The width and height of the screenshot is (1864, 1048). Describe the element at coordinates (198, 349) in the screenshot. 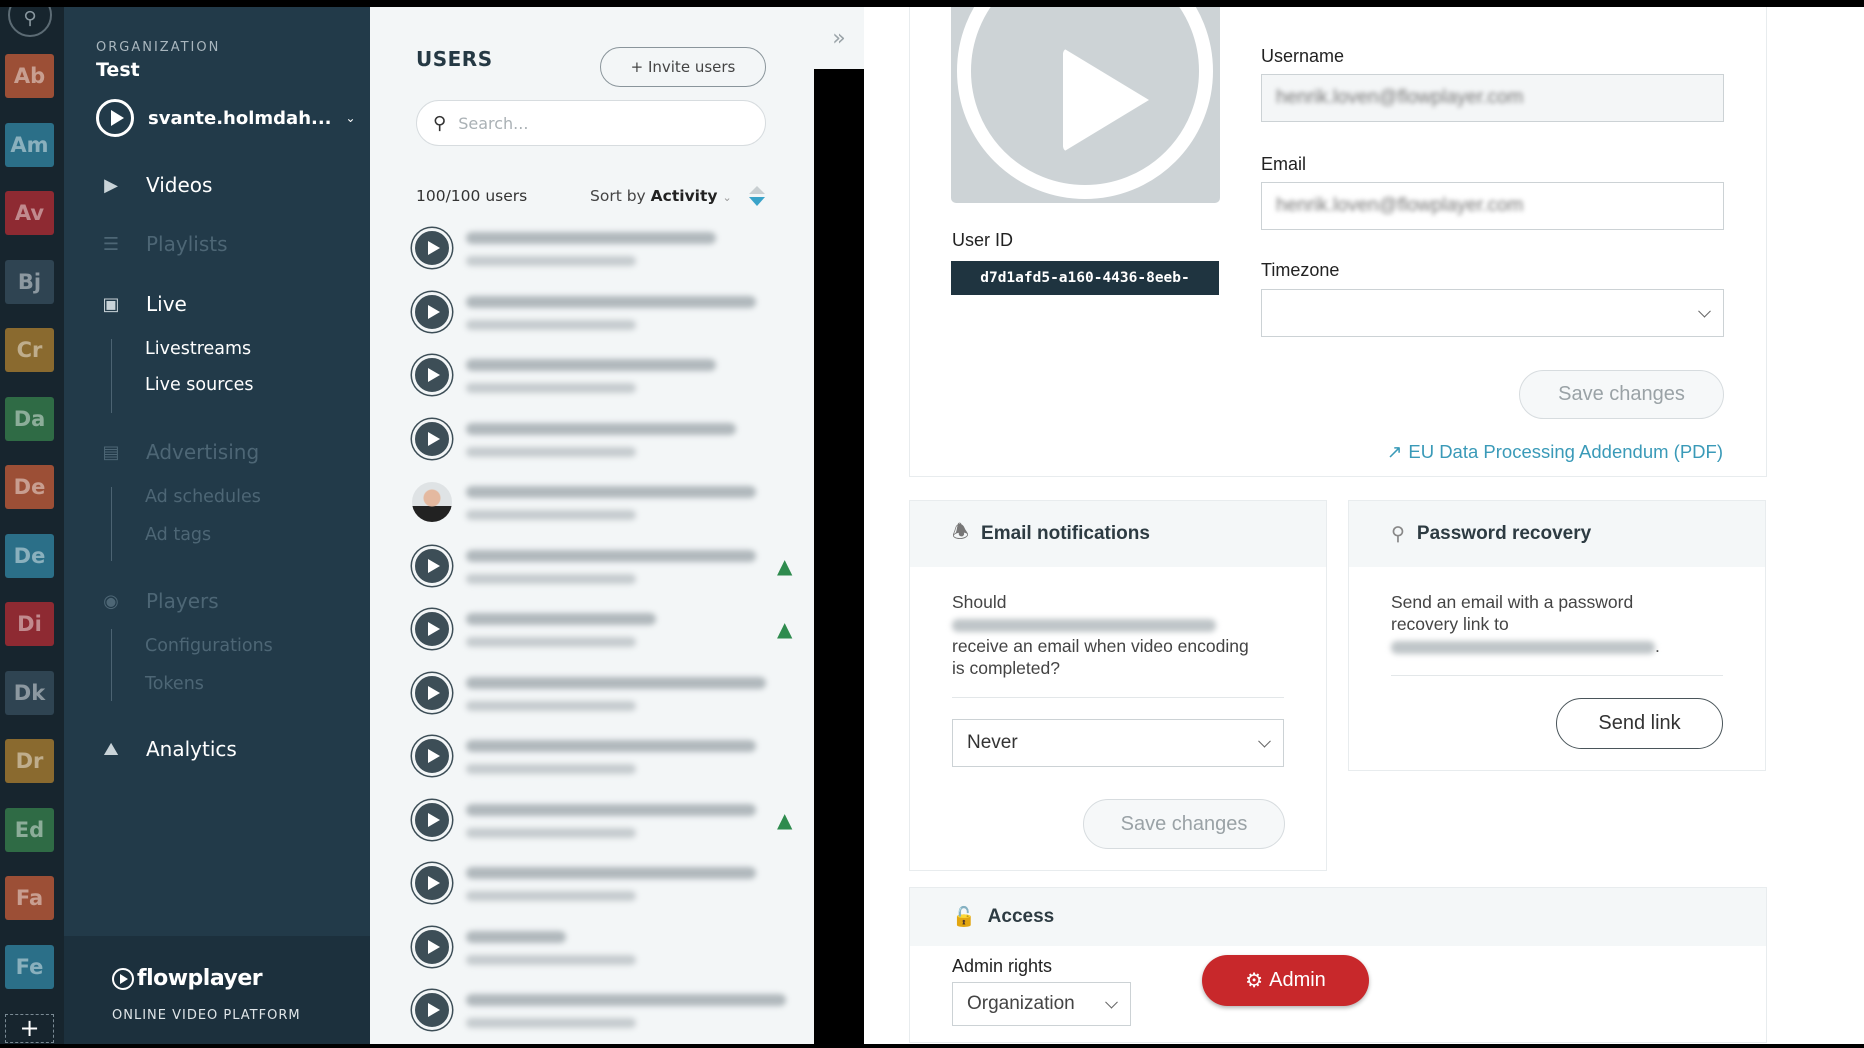

I see `sidebar-item-livestreams: Livestreams` at that location.